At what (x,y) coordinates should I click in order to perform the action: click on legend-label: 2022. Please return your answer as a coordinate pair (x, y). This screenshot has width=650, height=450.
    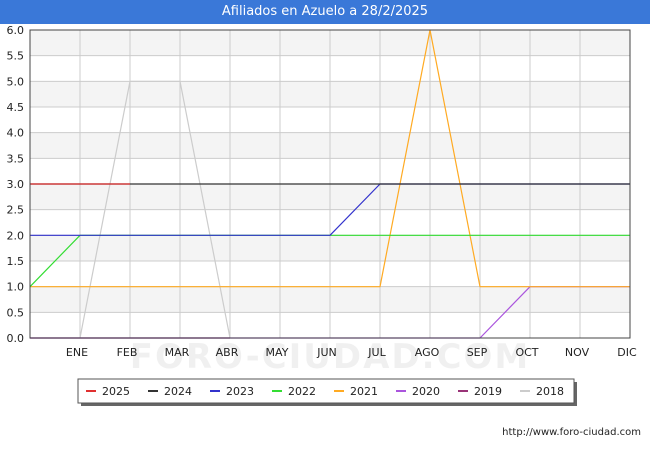
    Looking at the image, I should click on (302, 391).